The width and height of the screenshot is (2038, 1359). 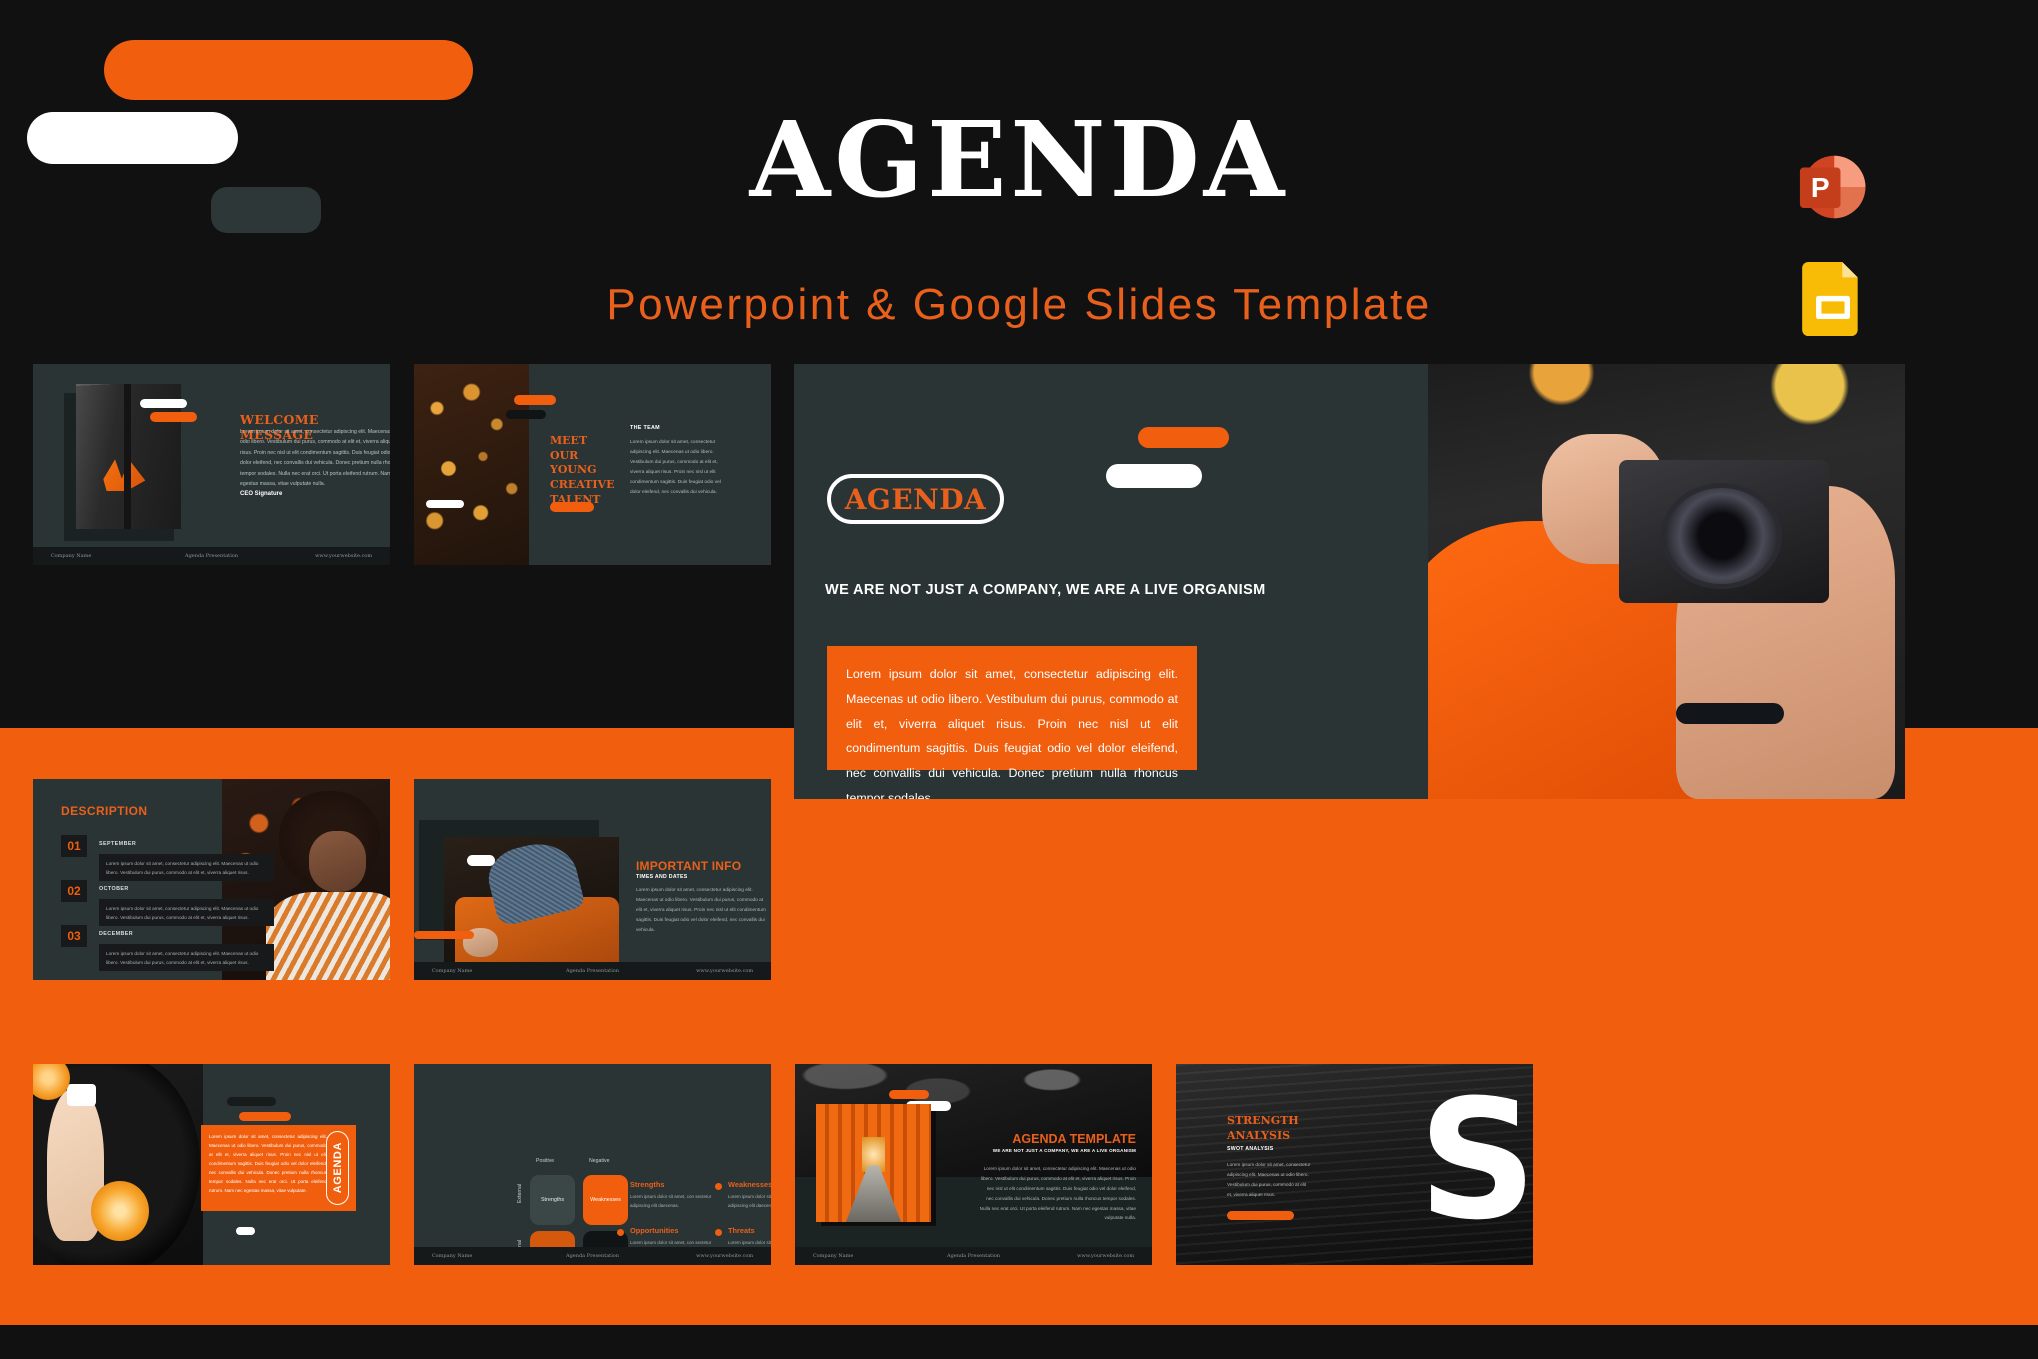 What do you see at coordinates (873, 1163) in the screenshot?
I see `slide-photo-torii` at bounding box center [873, 1163].